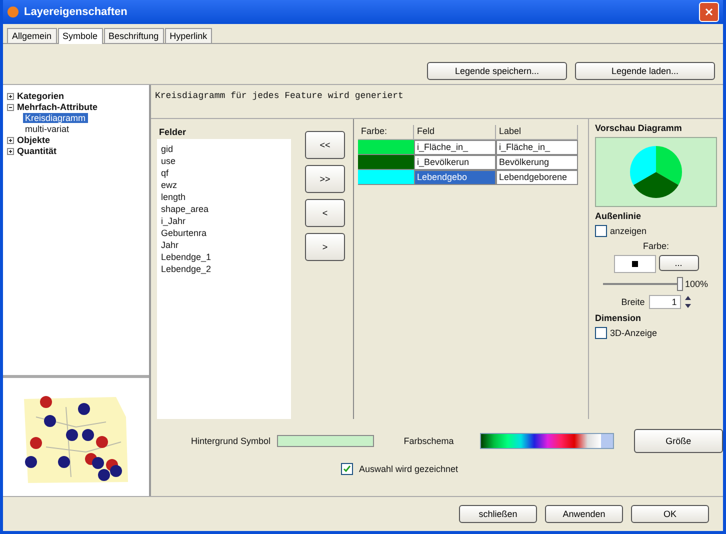 This screenshot has height=534, width=726. I want to click on width-label: Breite, so click(633, 302).